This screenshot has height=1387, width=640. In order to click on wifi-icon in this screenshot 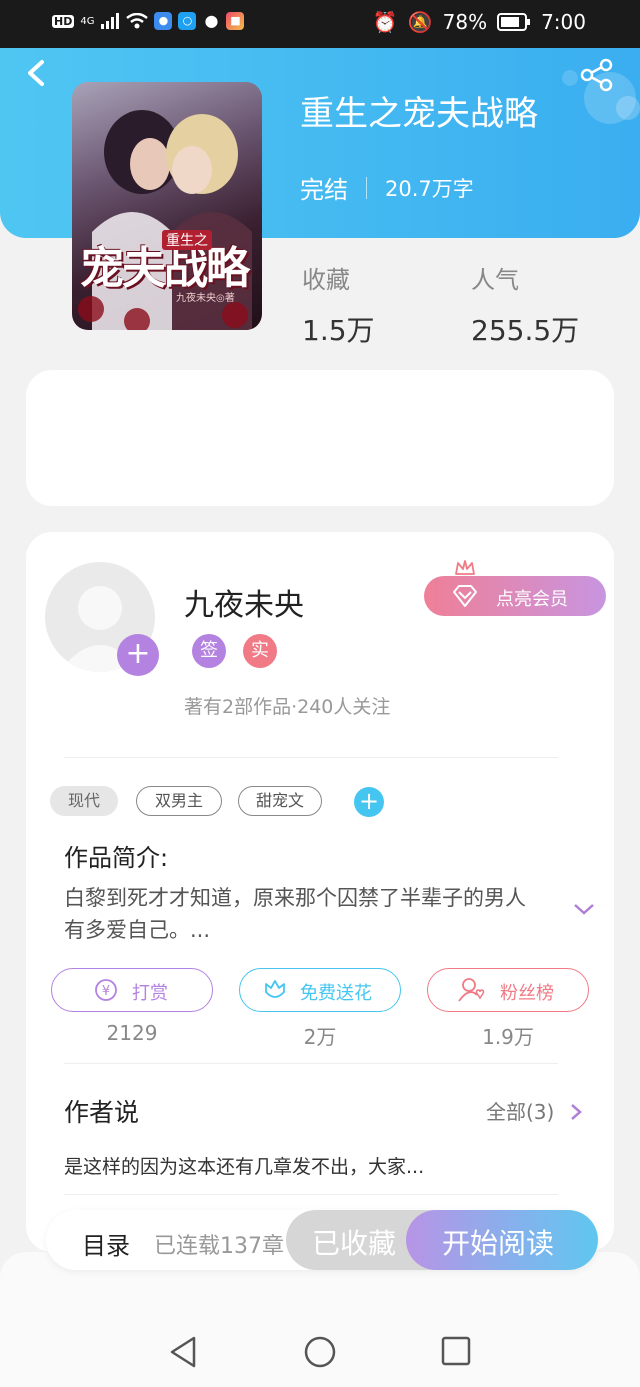, I will do `click(137, 21)`.